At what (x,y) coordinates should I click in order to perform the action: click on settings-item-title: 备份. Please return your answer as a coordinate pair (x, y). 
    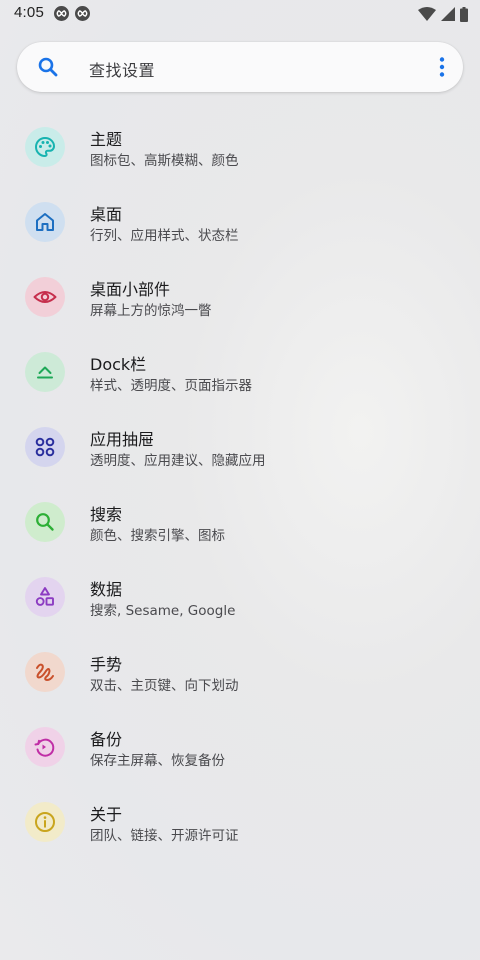
    Looking at the image, I should click on (106, 739).